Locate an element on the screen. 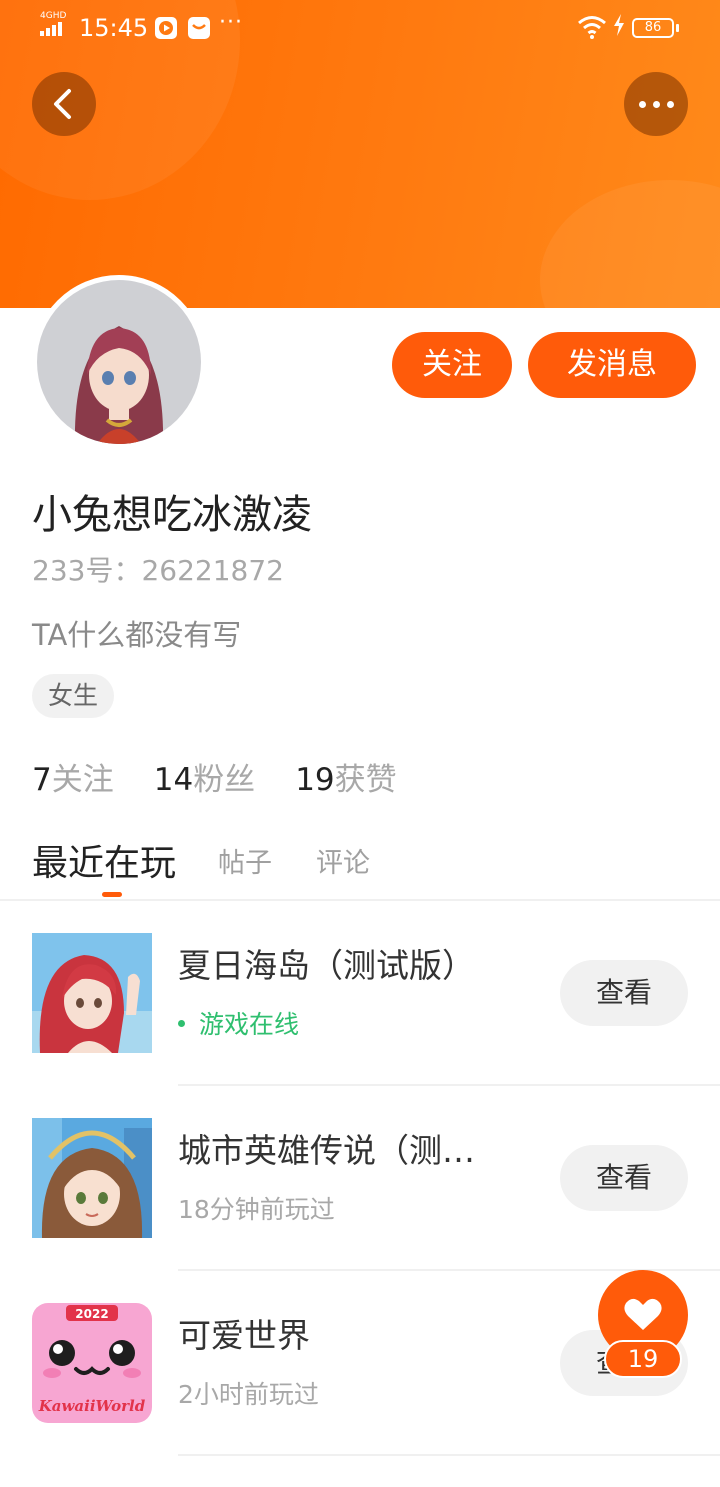 This screenshot has width=720, height=1487. more-button is located at coordinates (656, 104).